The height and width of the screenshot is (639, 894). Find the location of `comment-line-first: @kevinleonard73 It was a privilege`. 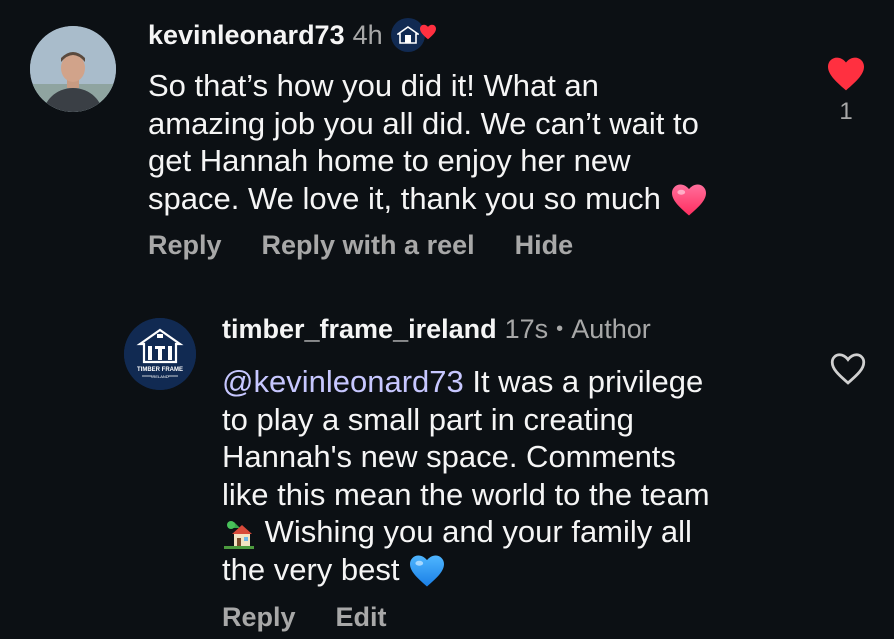

comment-line-first: @kevinleonard73 It was a privilege is located at coordinates (466, 382).